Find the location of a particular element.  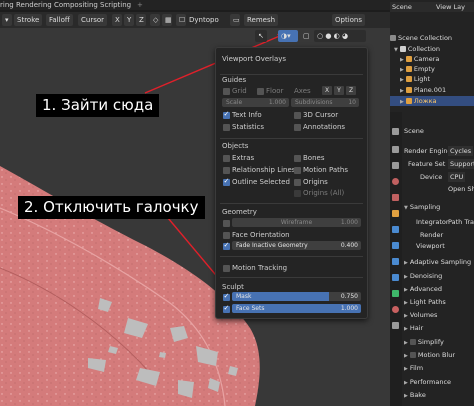

floor-checkbox is located at coordinates (260, 91).